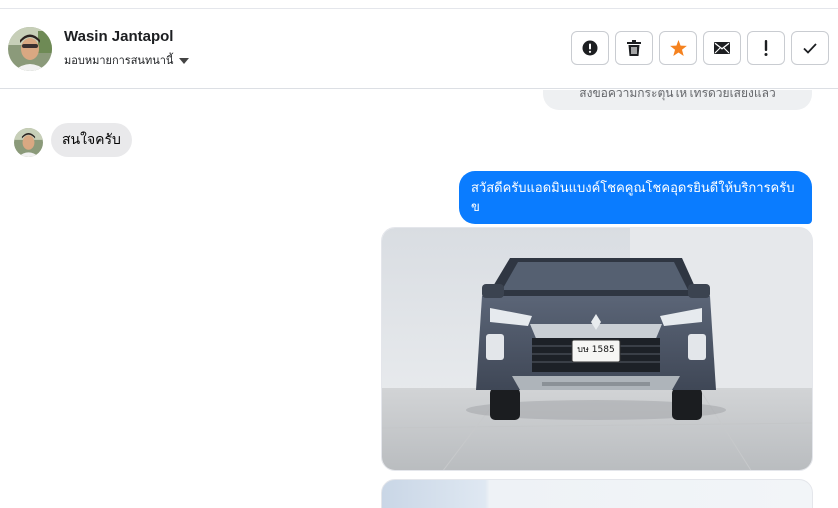 This screenshot has width=838, height=508. Describe the element at coordinates (597, 493) in the screenshot. I see `second-photo-attachment` at that location.